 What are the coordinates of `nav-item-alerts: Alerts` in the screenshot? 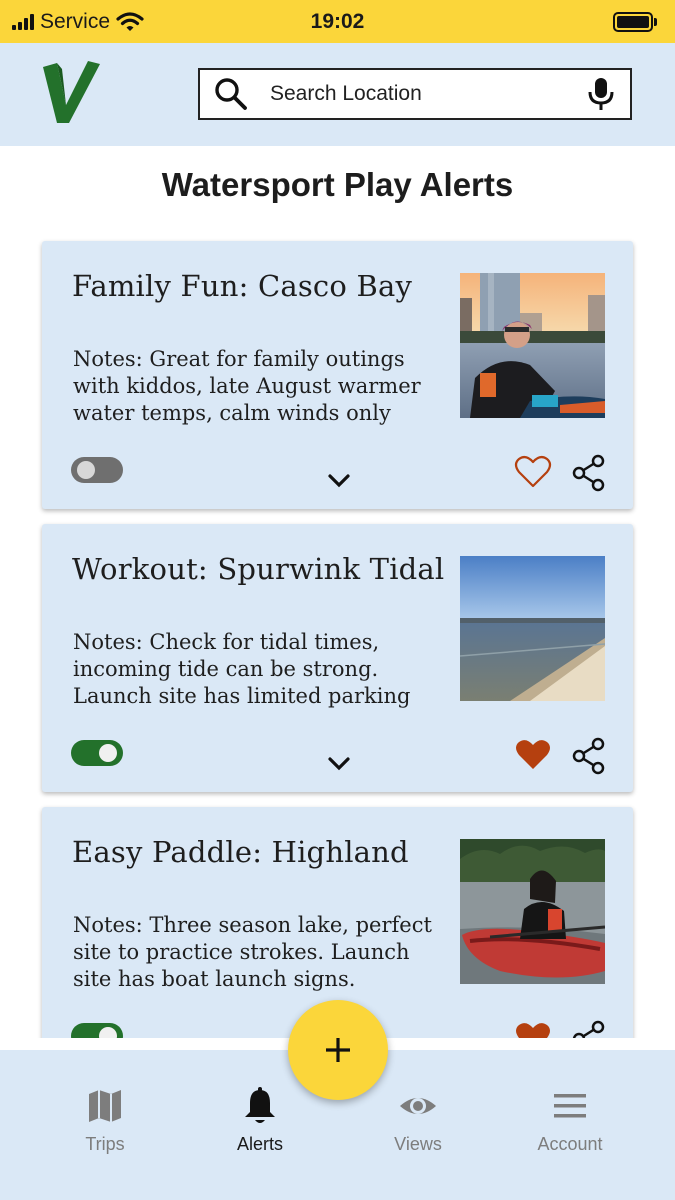 It's located at (260, 1120).